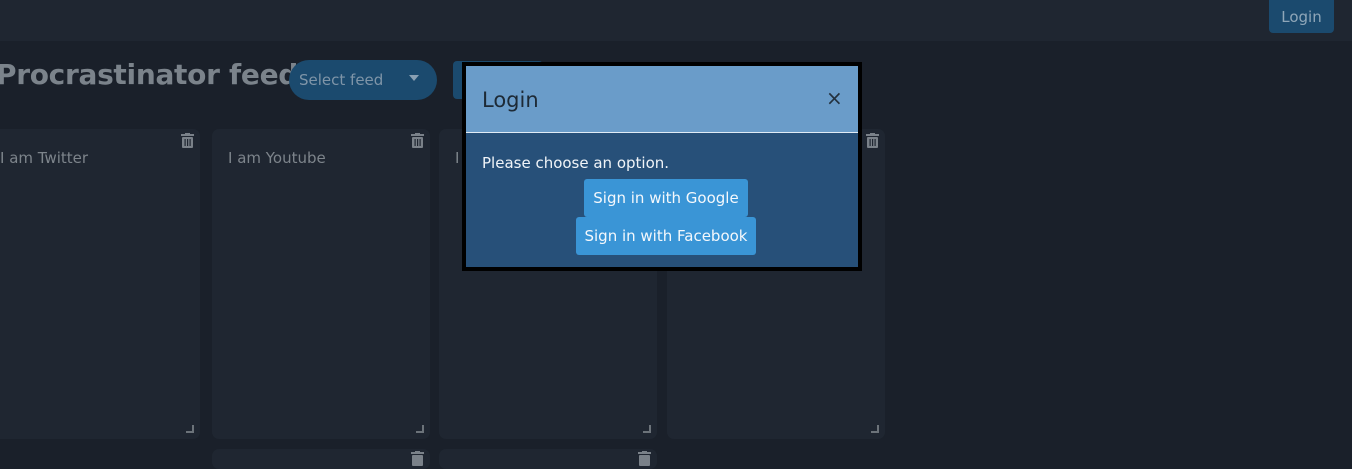  What do you see at coordinates (414, 78) in the screenshot?
I see `chevron-down-icon` at bounding box center [414, 78].